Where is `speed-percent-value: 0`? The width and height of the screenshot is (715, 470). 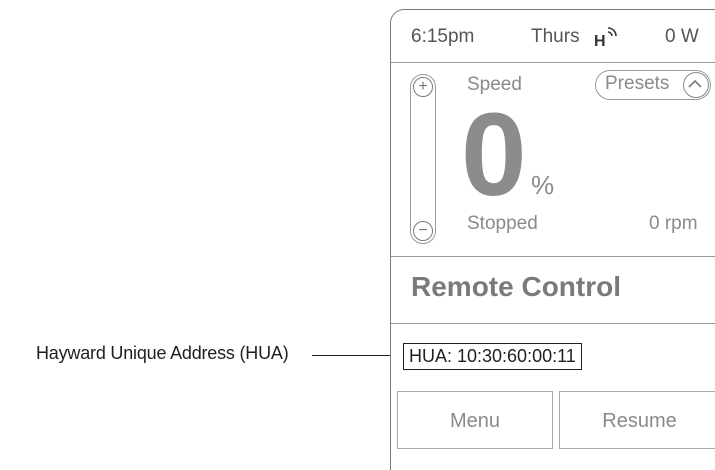
speed-percent-value: 0 is located at coordinates (494, 155).